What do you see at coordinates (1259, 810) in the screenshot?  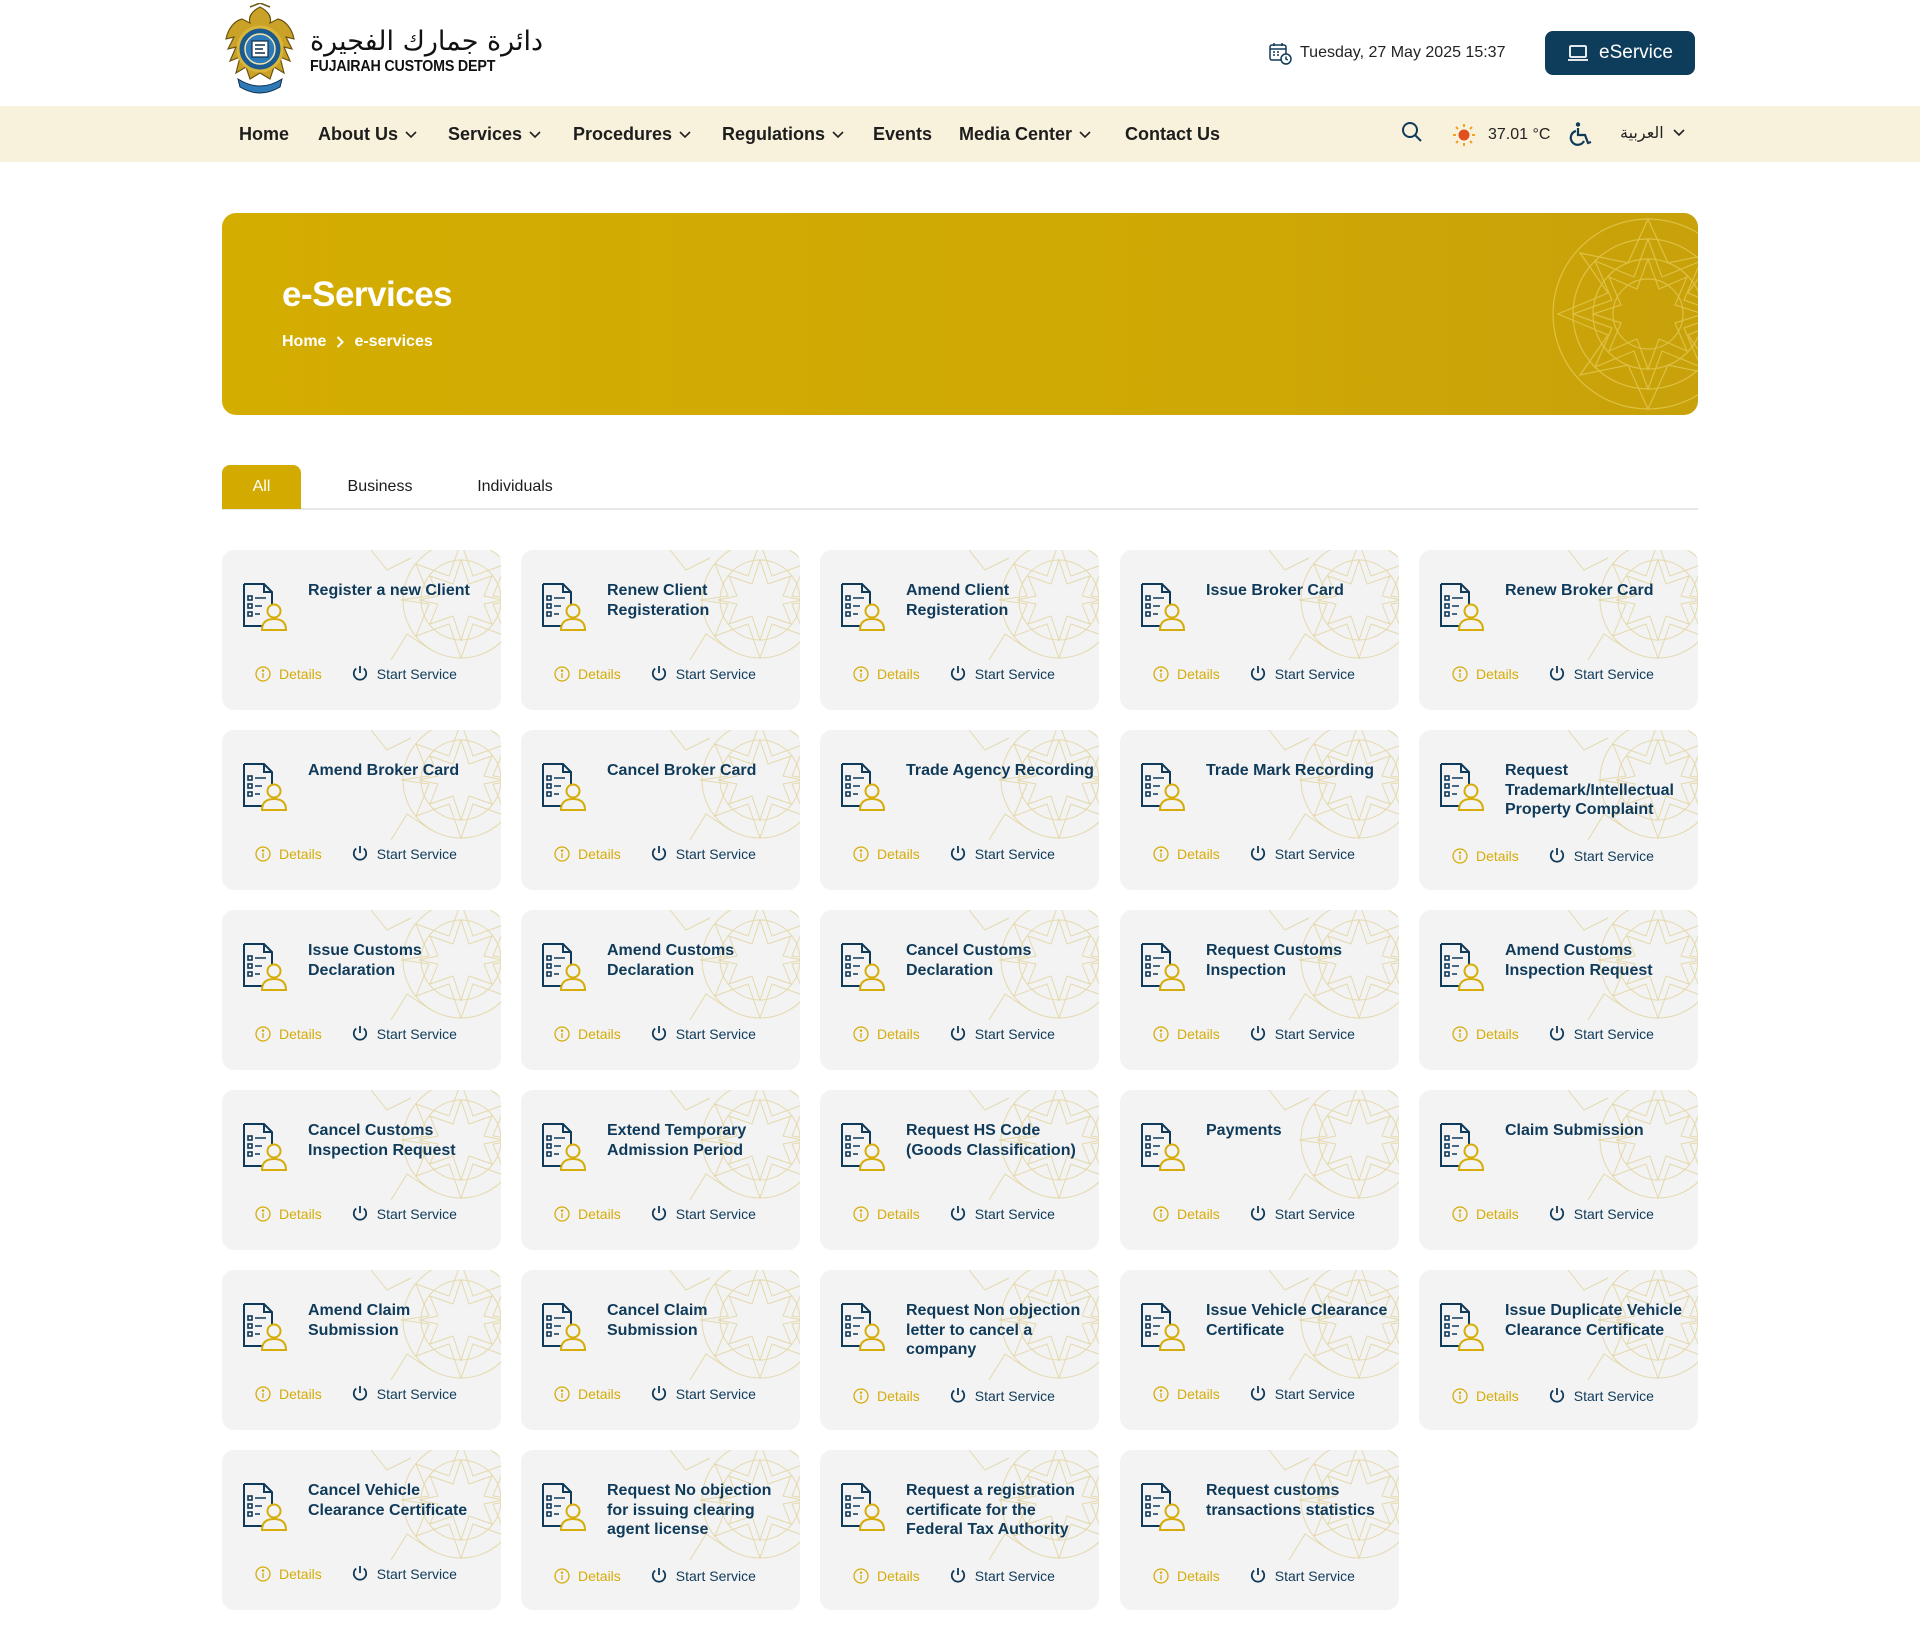 I see `service-card: Trade Mark Recording Details Start Service` at bounding box center [1259, 810].